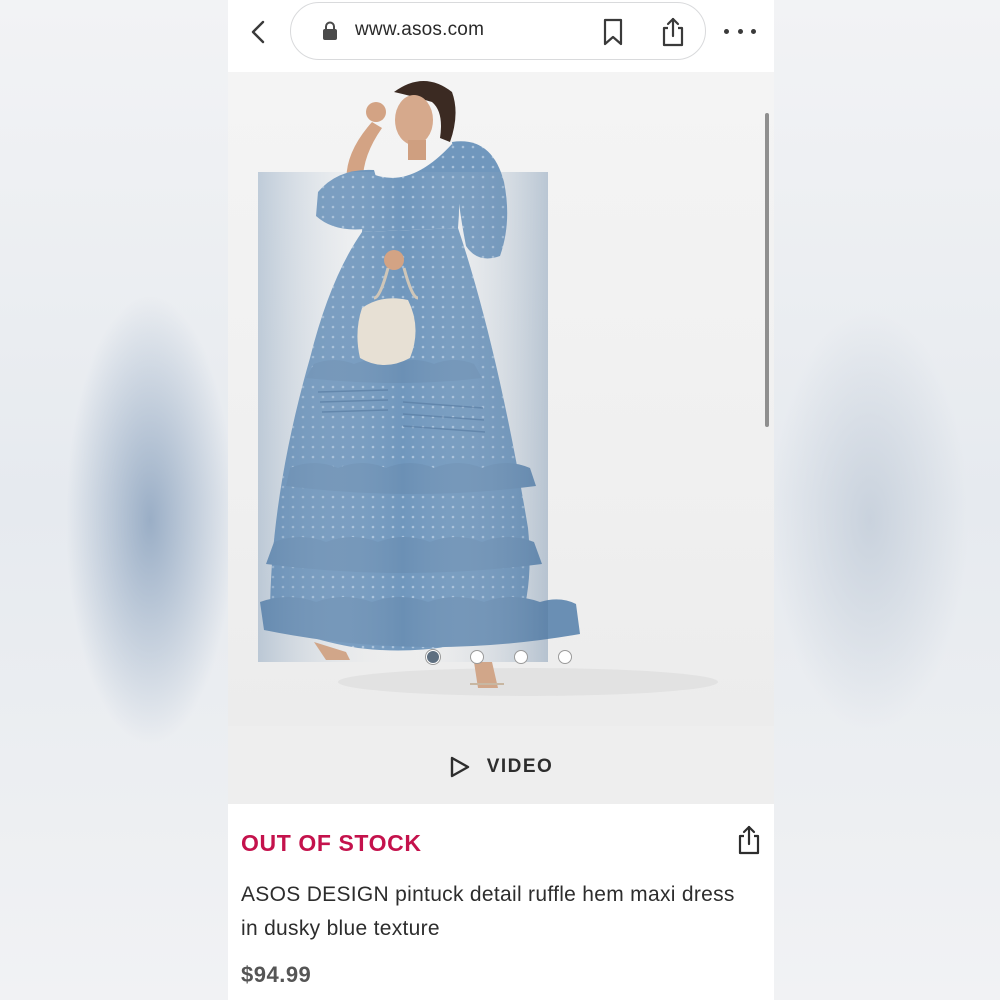 The height and width of the screenshot is (1000, 1000). What do you see at coordinates (330, 30) in the screenshot?
I see `lock-icon` at bounding box center [330, 30].